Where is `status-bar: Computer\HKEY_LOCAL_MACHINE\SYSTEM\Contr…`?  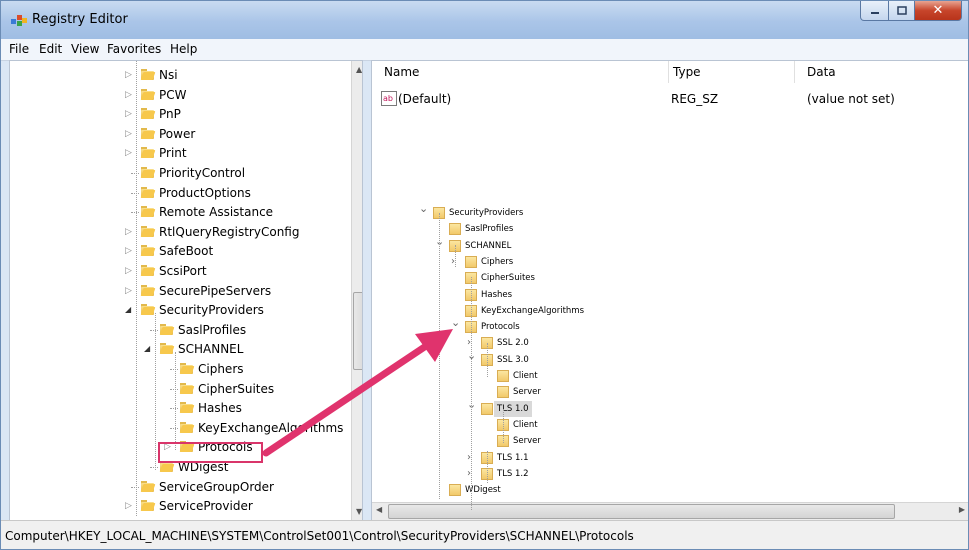 status-bar: Computer\HKEY_LOCAL_MACHINE\SYSTEM\Contr… is located at coordinates (484, 534).